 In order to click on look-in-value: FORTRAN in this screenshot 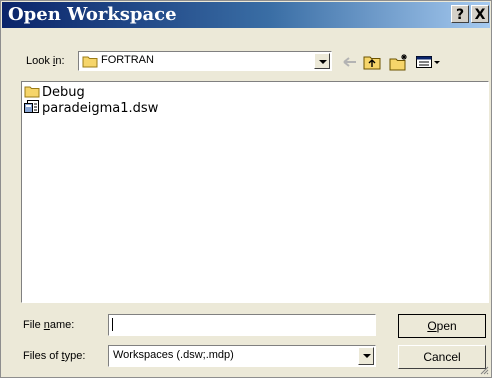, I will do `click(127, 60)`.